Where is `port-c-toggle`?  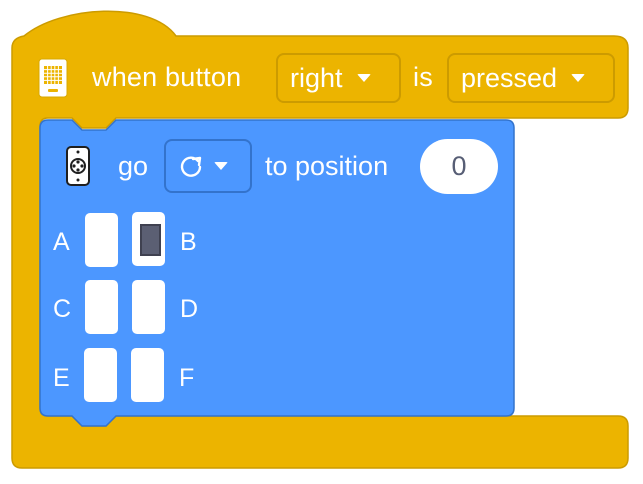 port-c-toggle is located at coordinates (101, 307).